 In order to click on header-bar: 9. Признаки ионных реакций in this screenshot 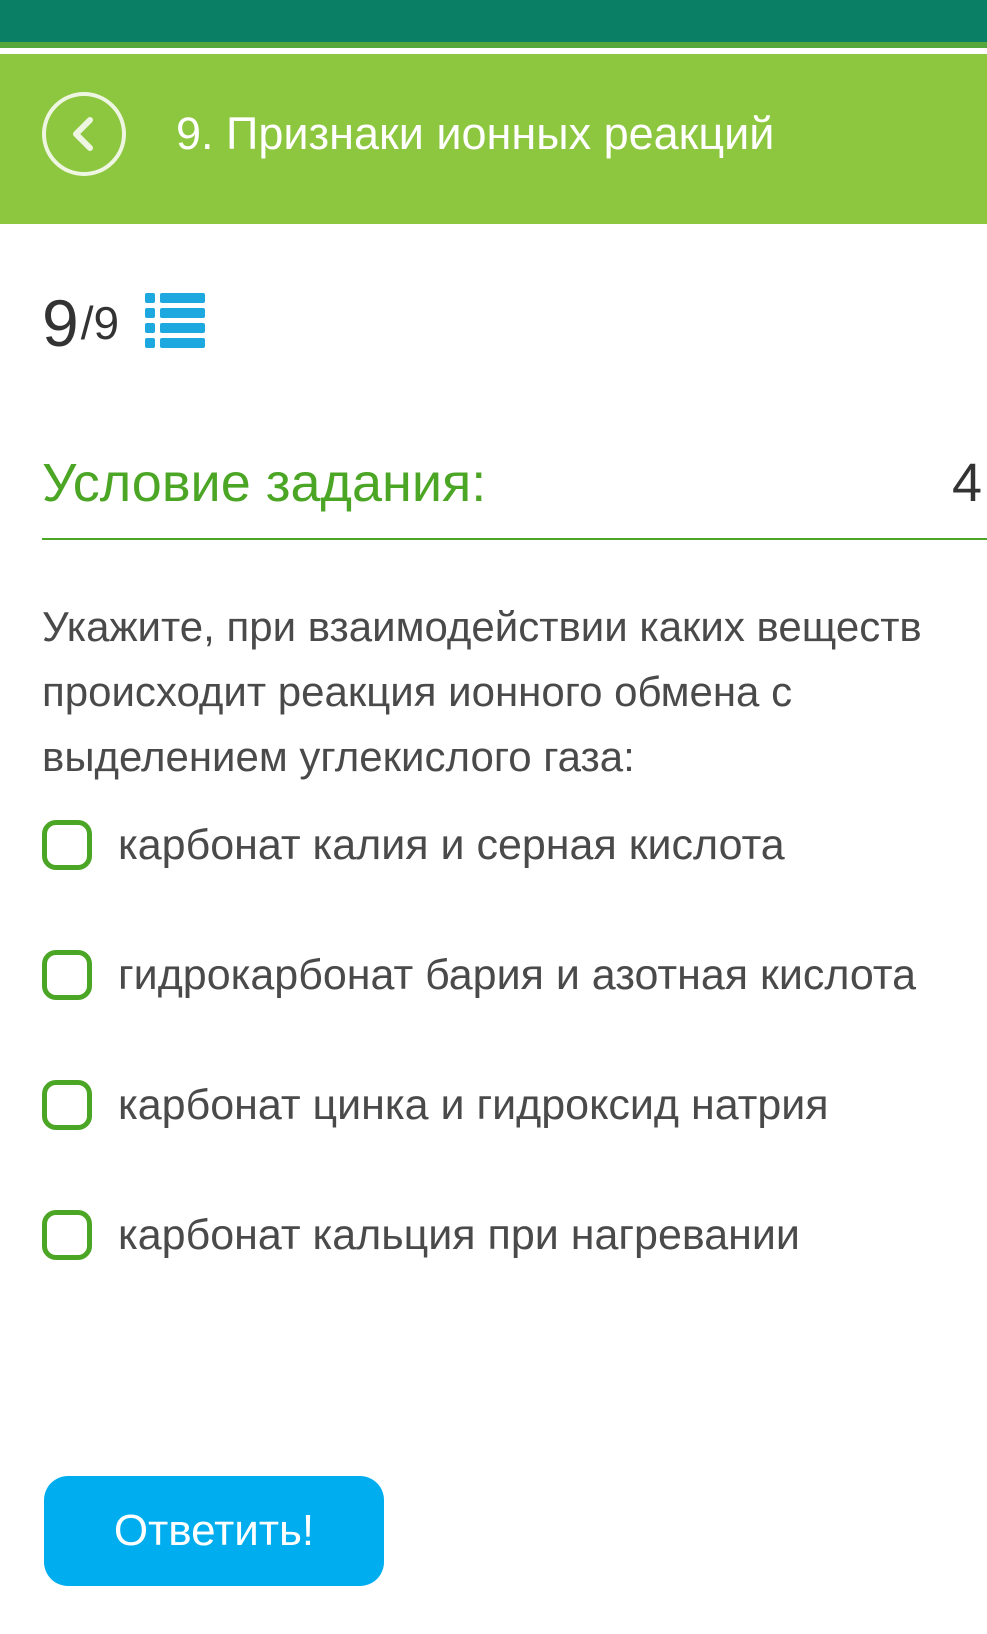, I will do `click(493, 139)`.